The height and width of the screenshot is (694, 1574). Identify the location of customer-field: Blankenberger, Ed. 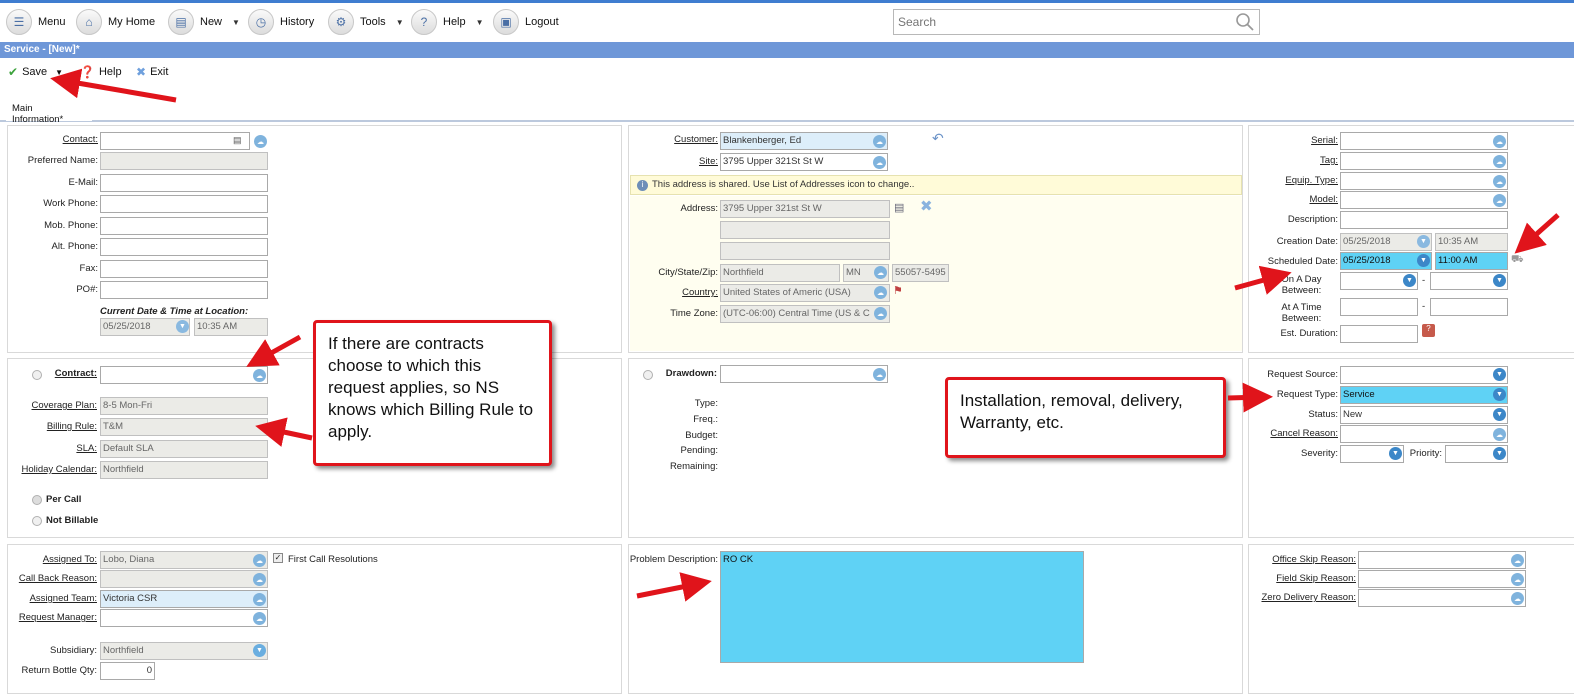
(804, 141).